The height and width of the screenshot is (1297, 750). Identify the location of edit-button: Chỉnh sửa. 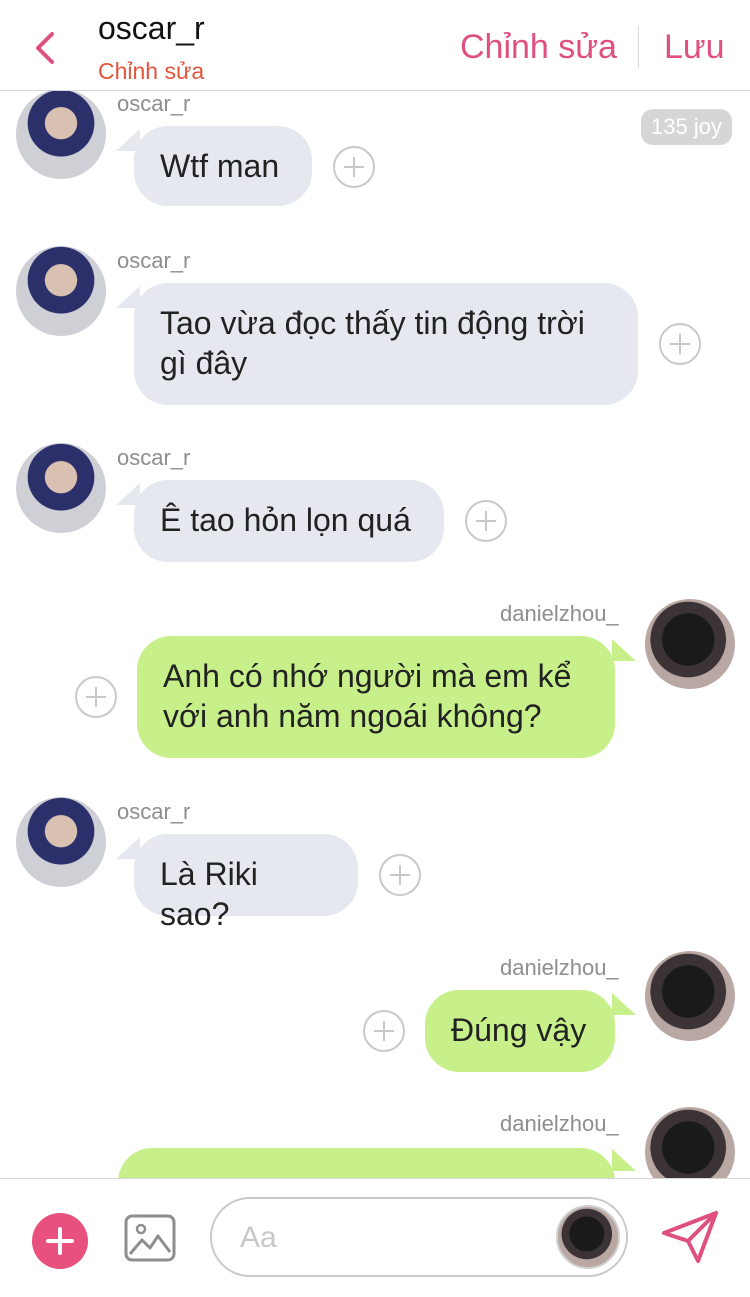
(538, 47).